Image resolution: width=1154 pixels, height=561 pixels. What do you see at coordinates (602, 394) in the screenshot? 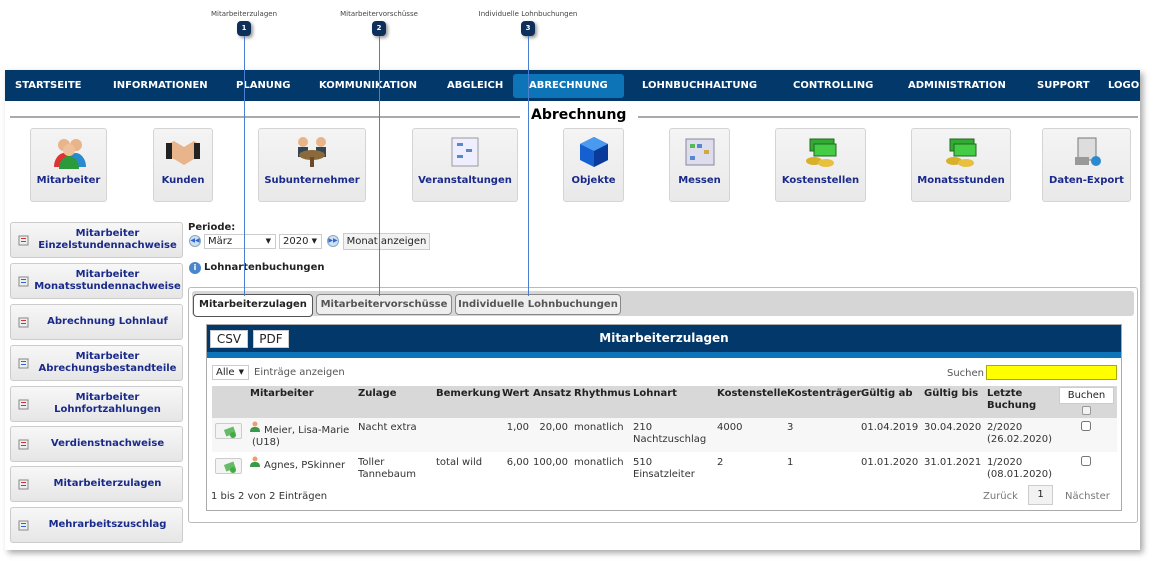
I see `column-header: Rhythmus` at bounding box center [602, 394].